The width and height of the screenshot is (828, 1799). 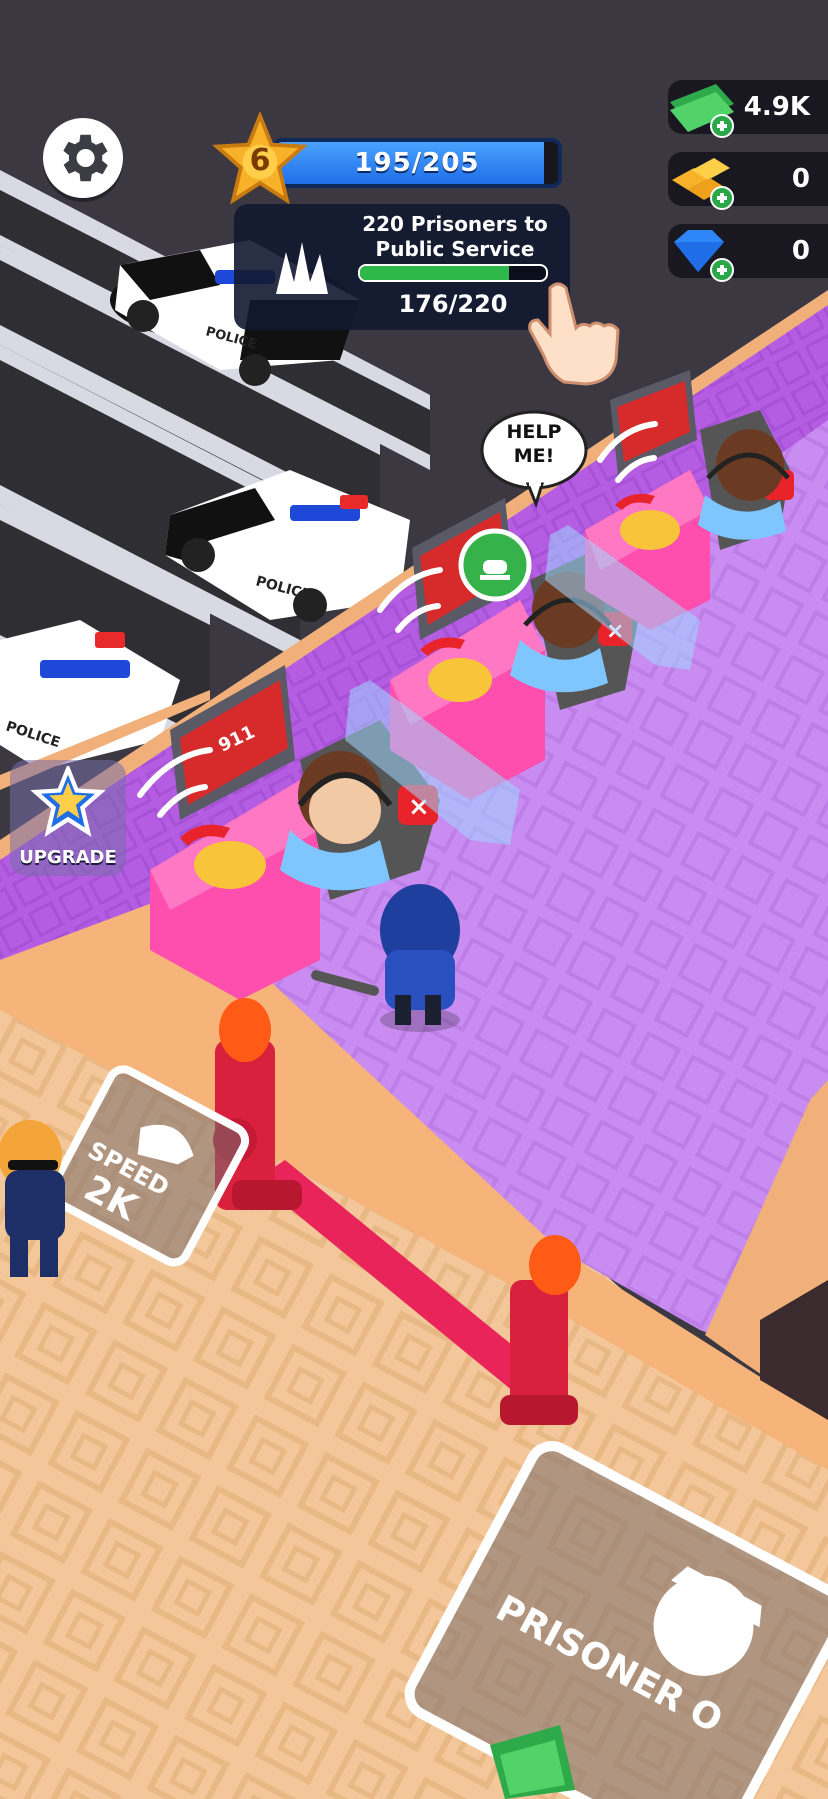 What do you see at coordinates (703, 184) in the screenshot?
I see `gold-bars-icon` at bounding box center [703, 184].